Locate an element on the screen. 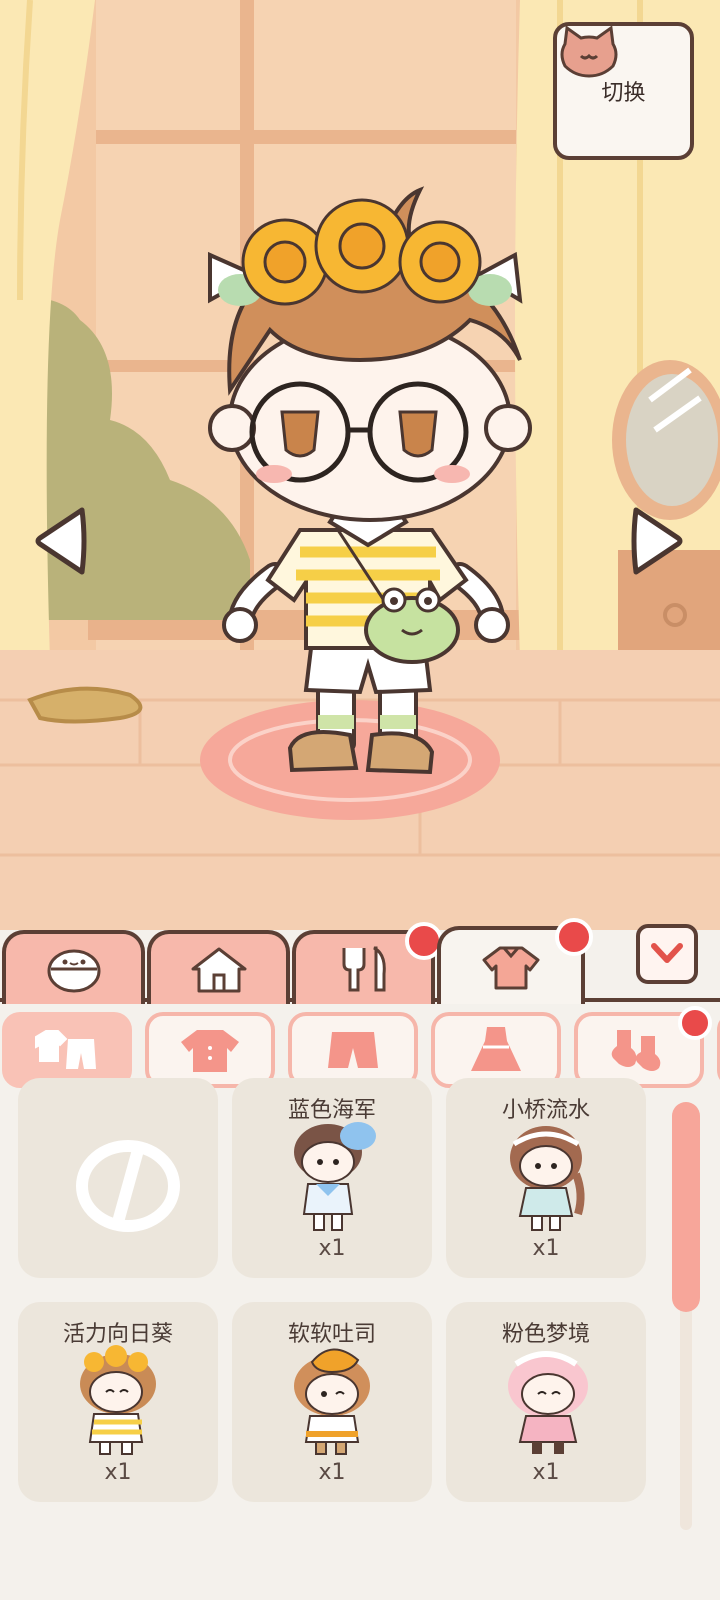  chip-tops is located at coordinates (210, 1050).